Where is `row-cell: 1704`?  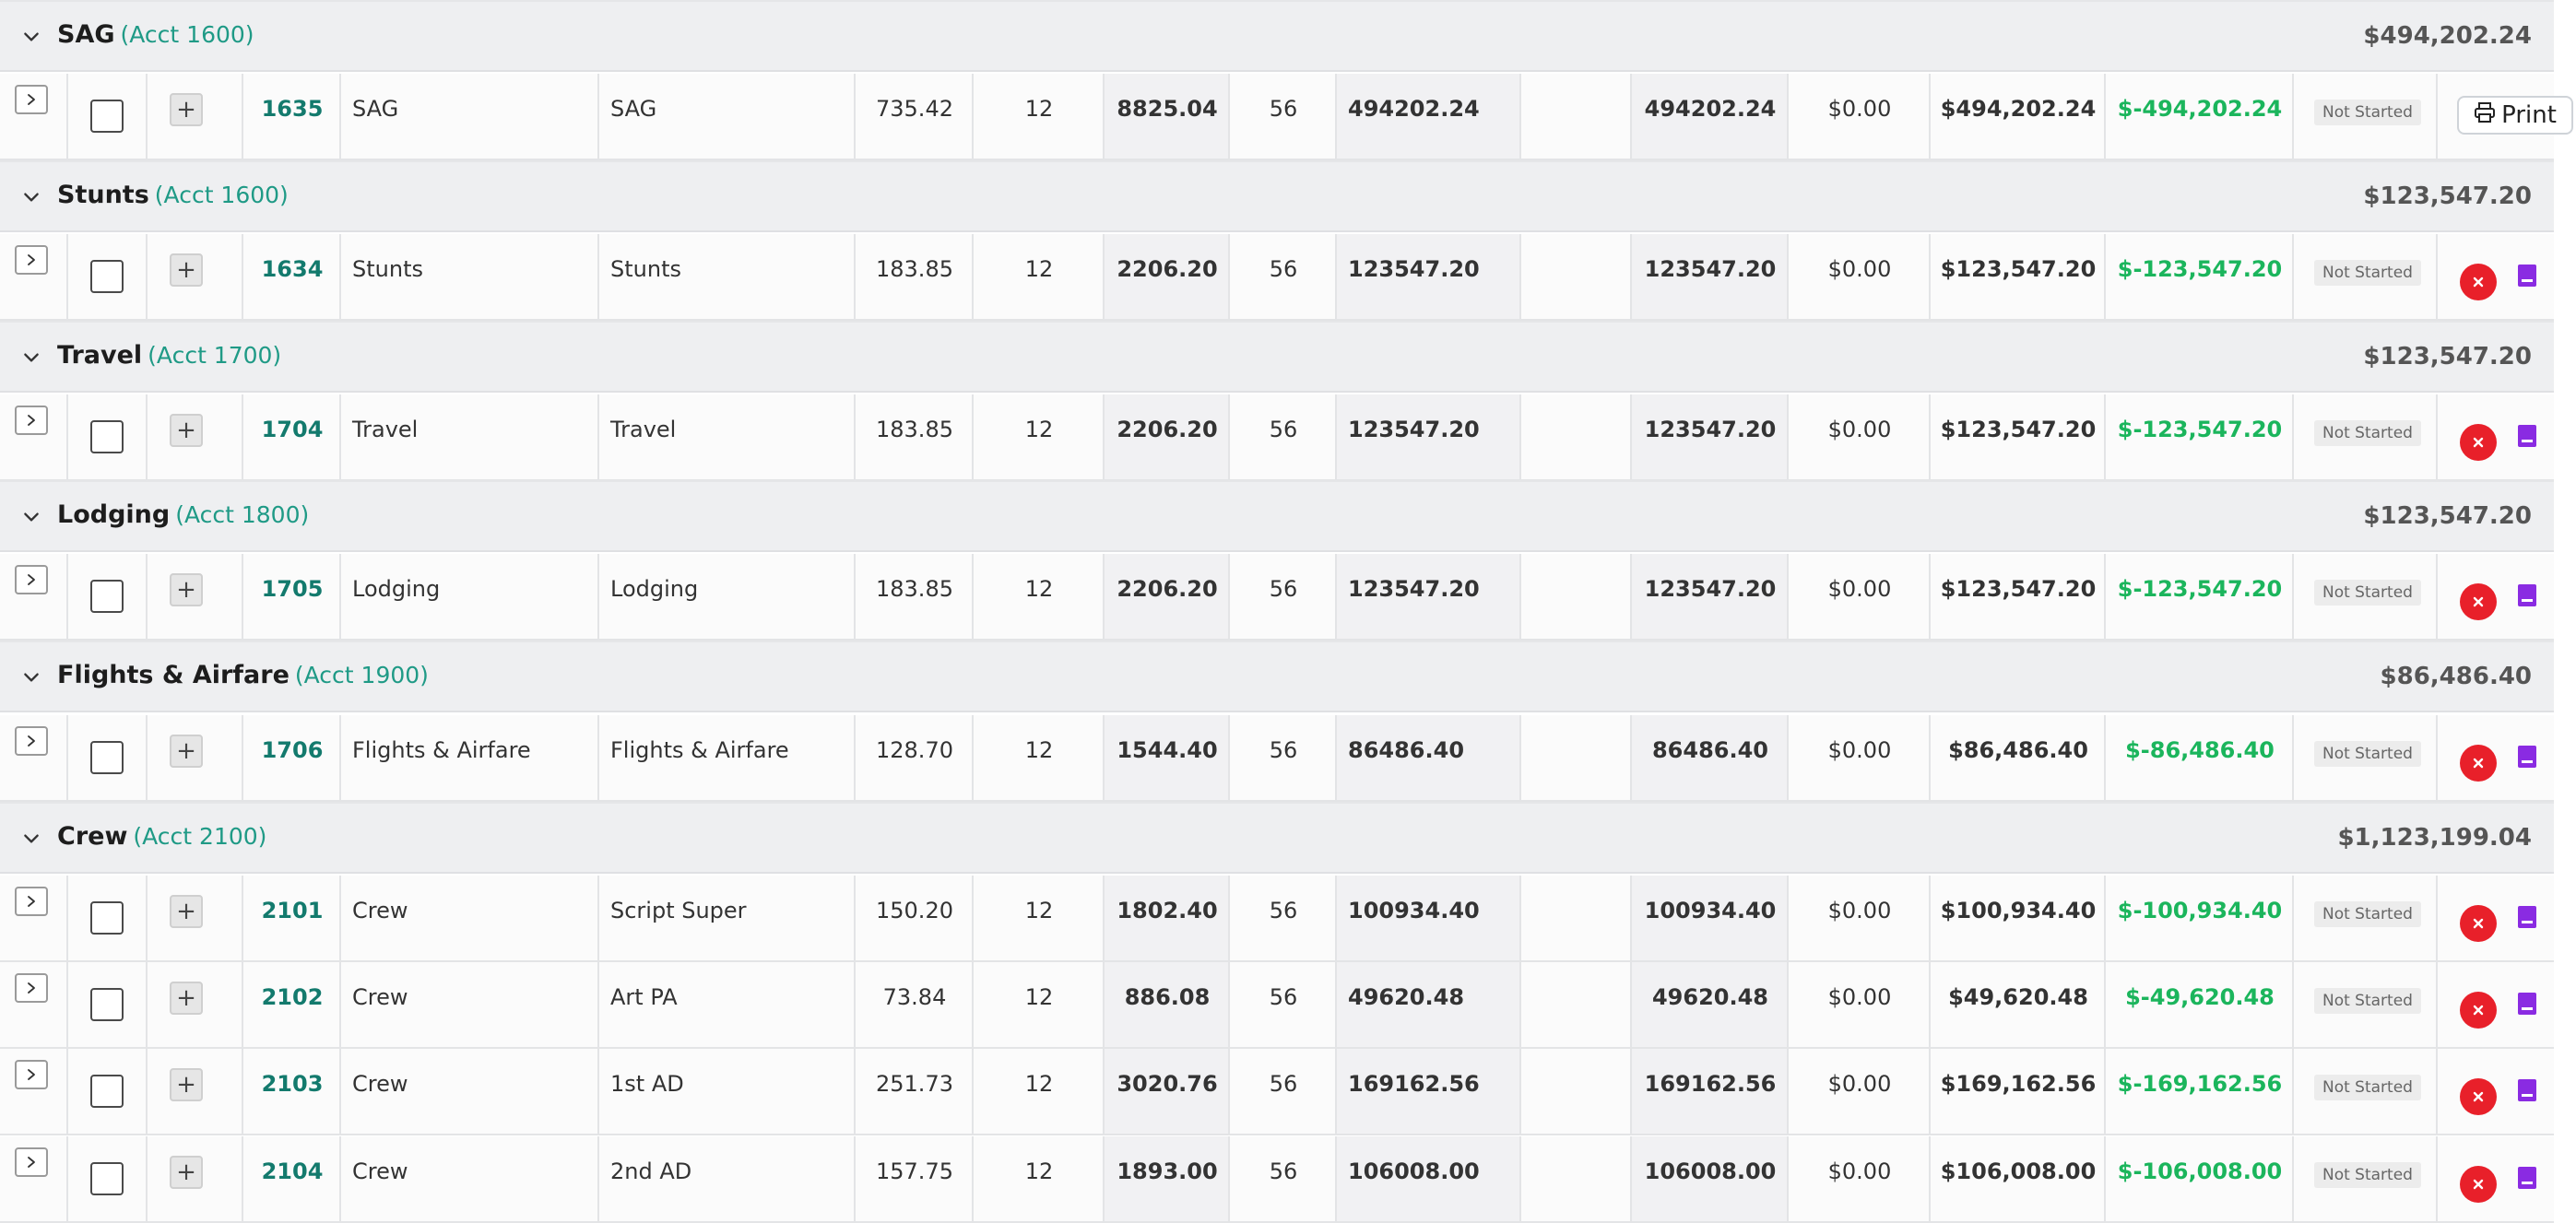 row-cell: 1704 is located at coordinates (292, 436).